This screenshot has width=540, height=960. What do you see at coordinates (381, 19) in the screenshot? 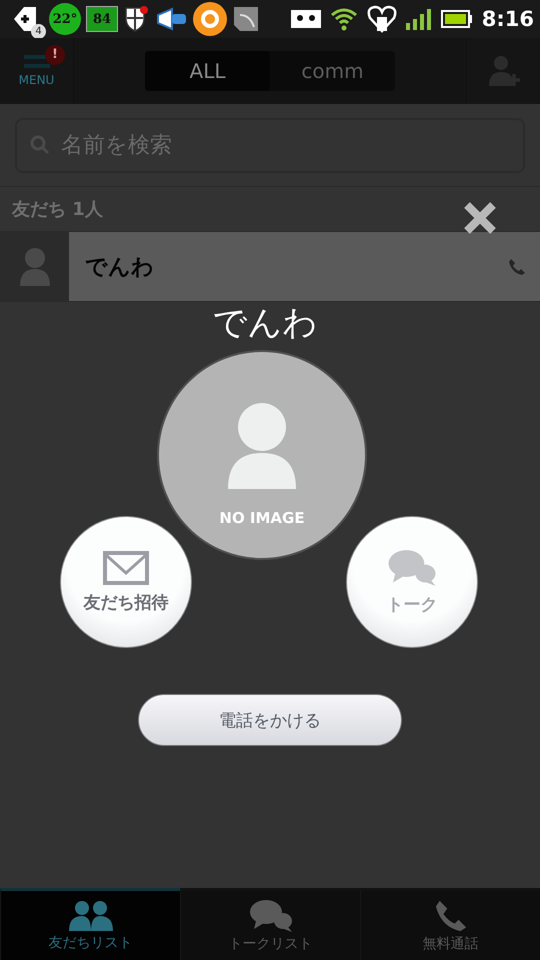
I see `heart-icon` at bounding box center [381, 19].